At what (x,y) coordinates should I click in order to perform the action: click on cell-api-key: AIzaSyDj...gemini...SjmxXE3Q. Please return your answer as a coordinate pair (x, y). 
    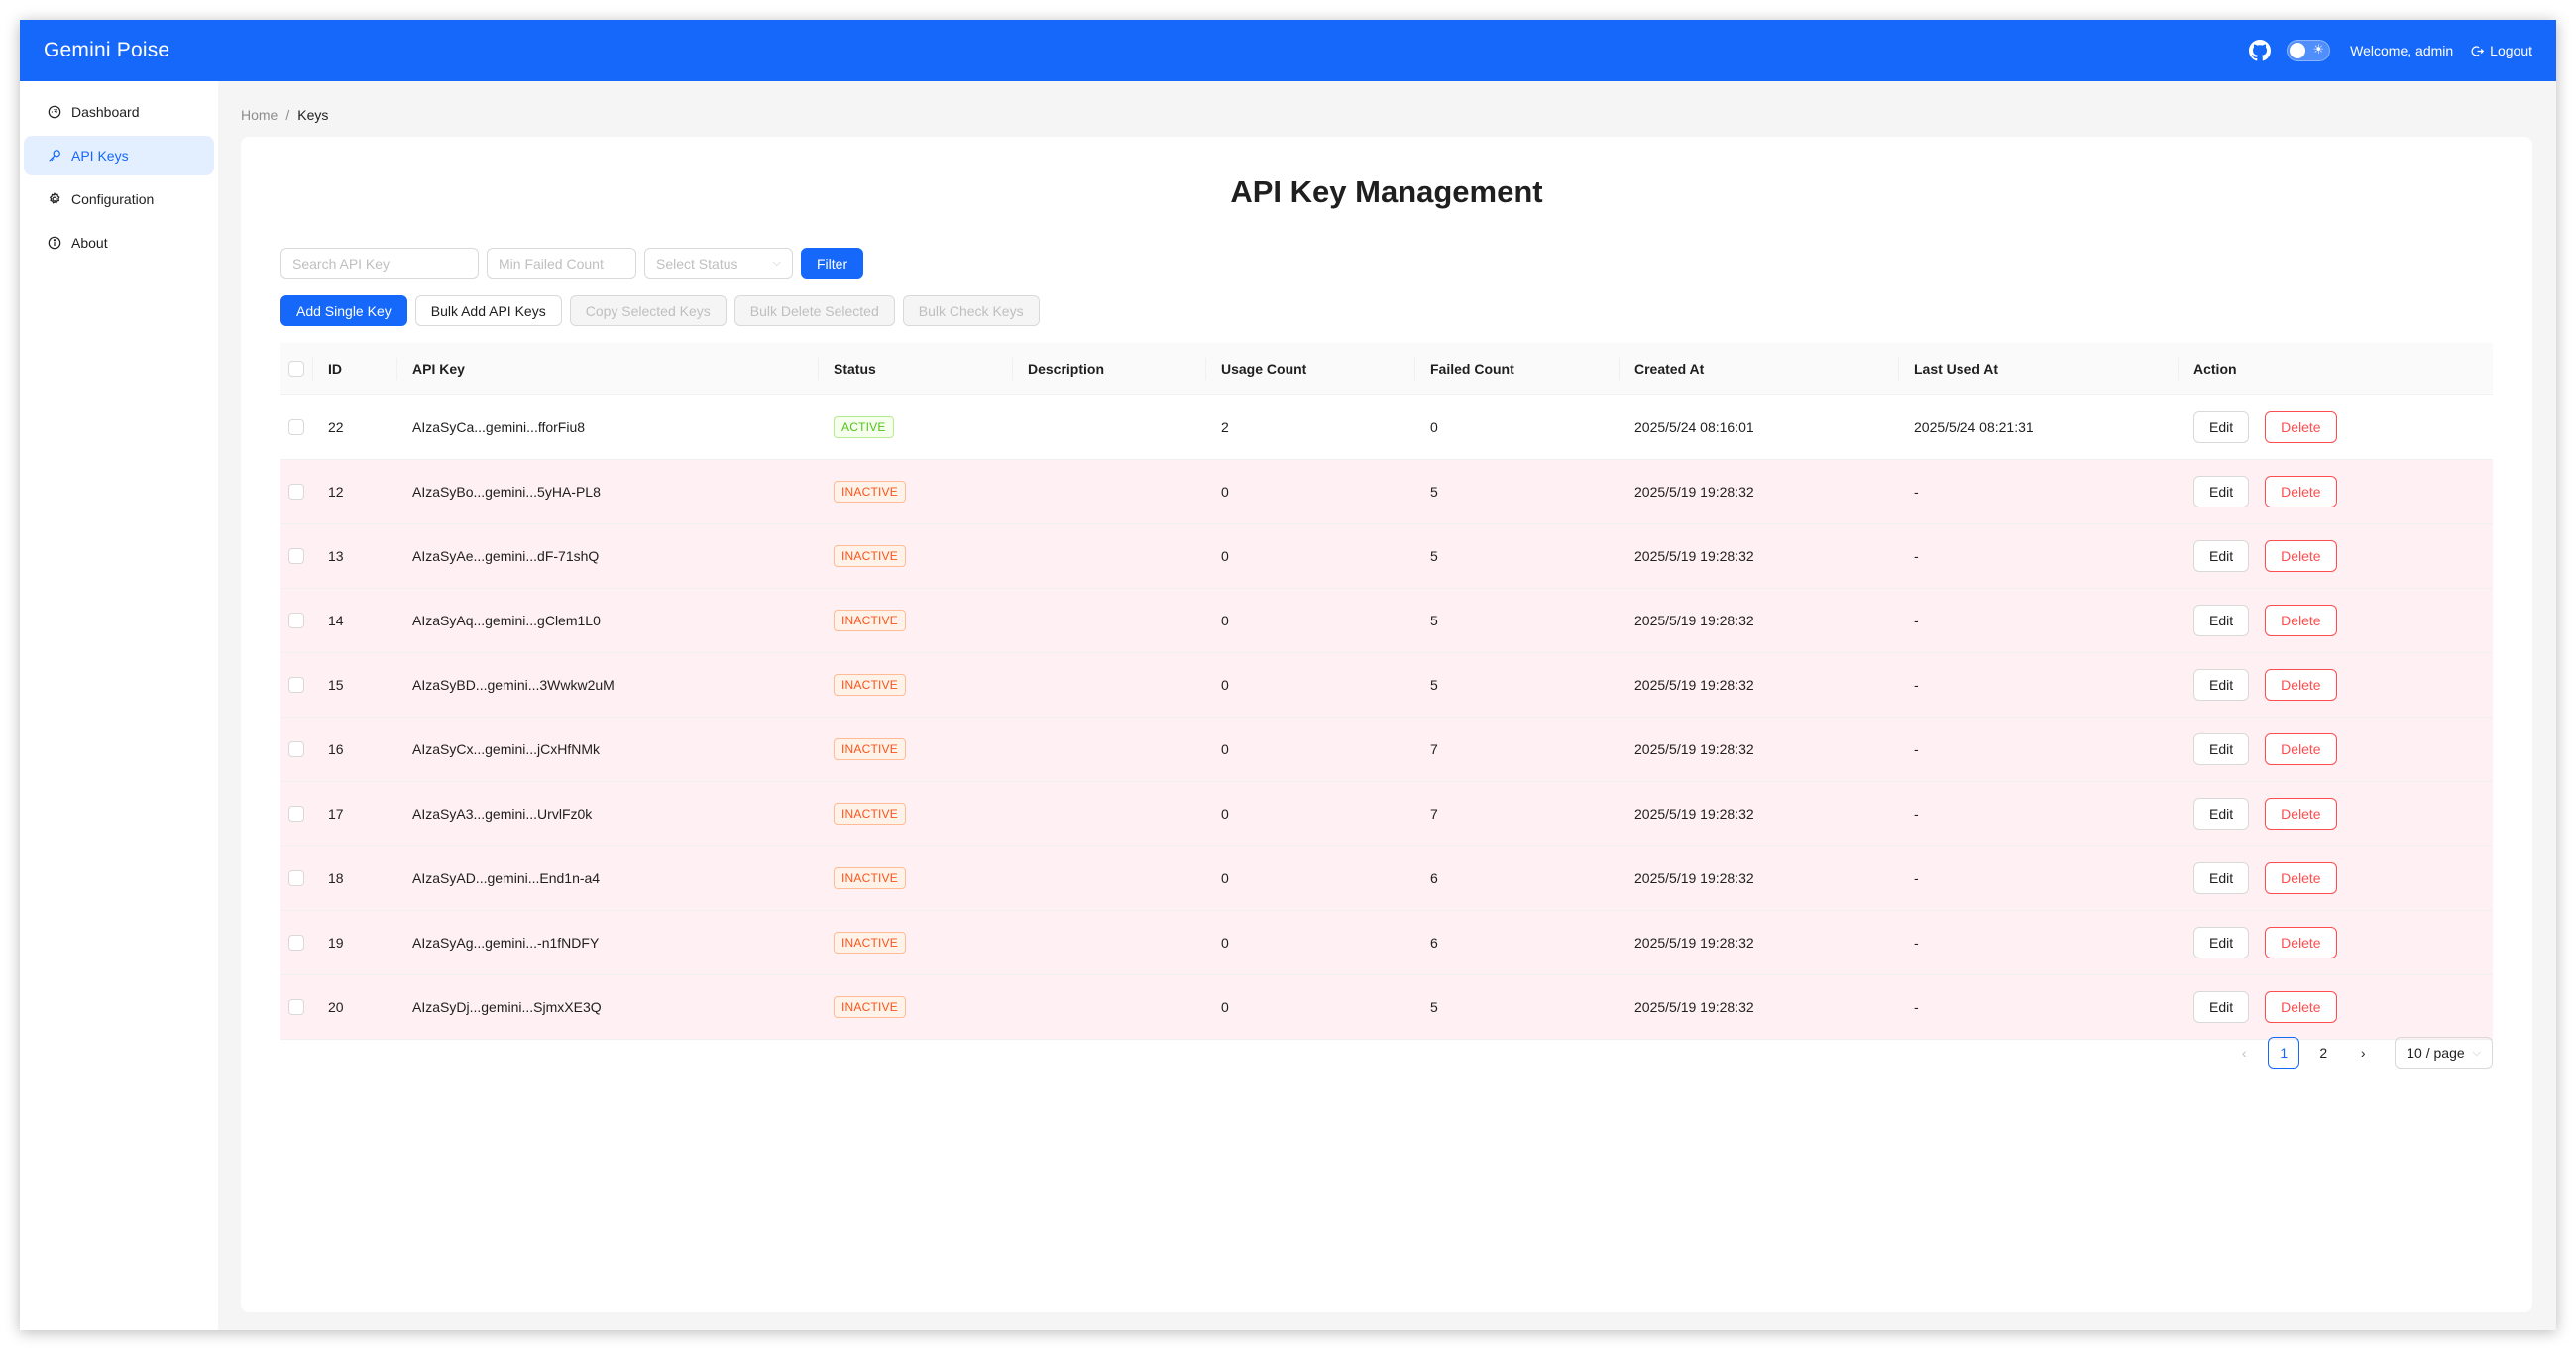
    Looking at the image, I should click on (507, 1007).